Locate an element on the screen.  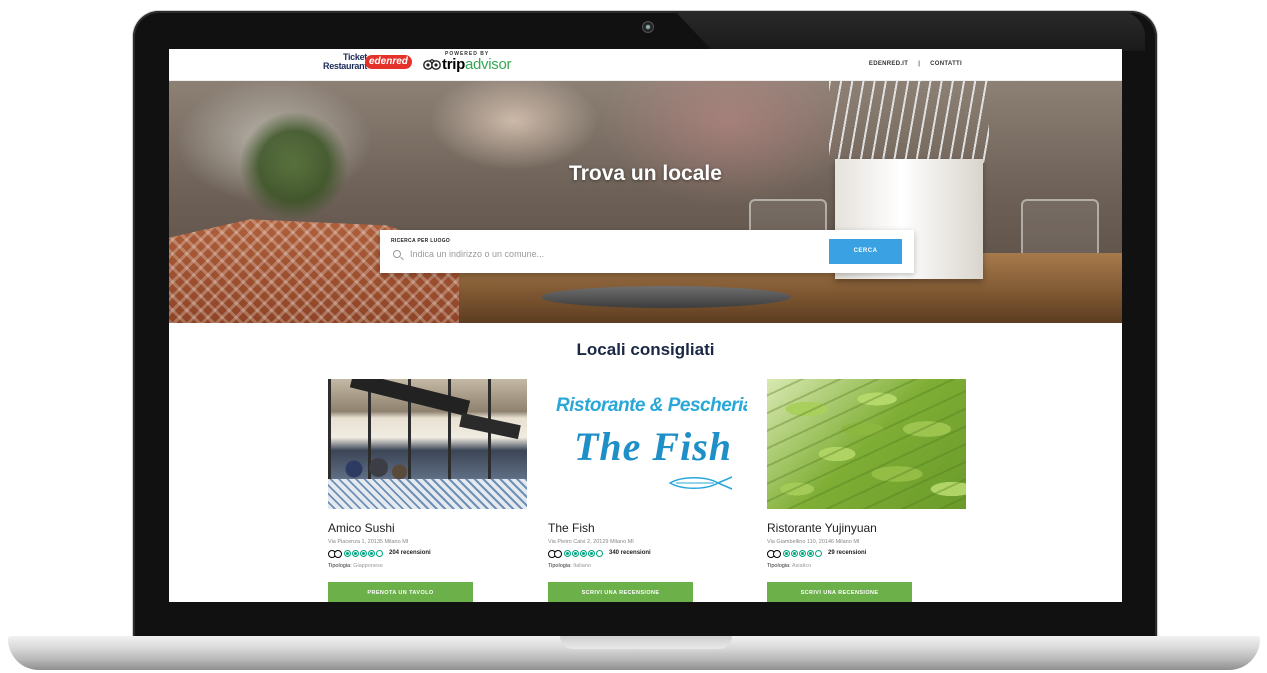
powered-by-tripadvisor-logo: POWERED BY tripadvisor is located at coordinates (468, 64).